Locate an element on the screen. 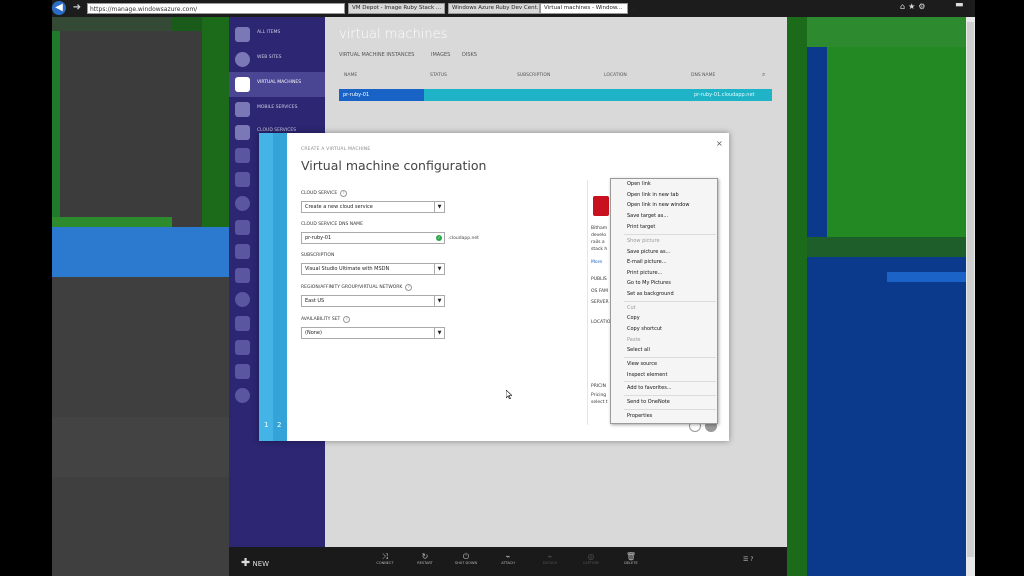  col-subscription: SUBSCRIPTION is located at coordinates (533, 75).